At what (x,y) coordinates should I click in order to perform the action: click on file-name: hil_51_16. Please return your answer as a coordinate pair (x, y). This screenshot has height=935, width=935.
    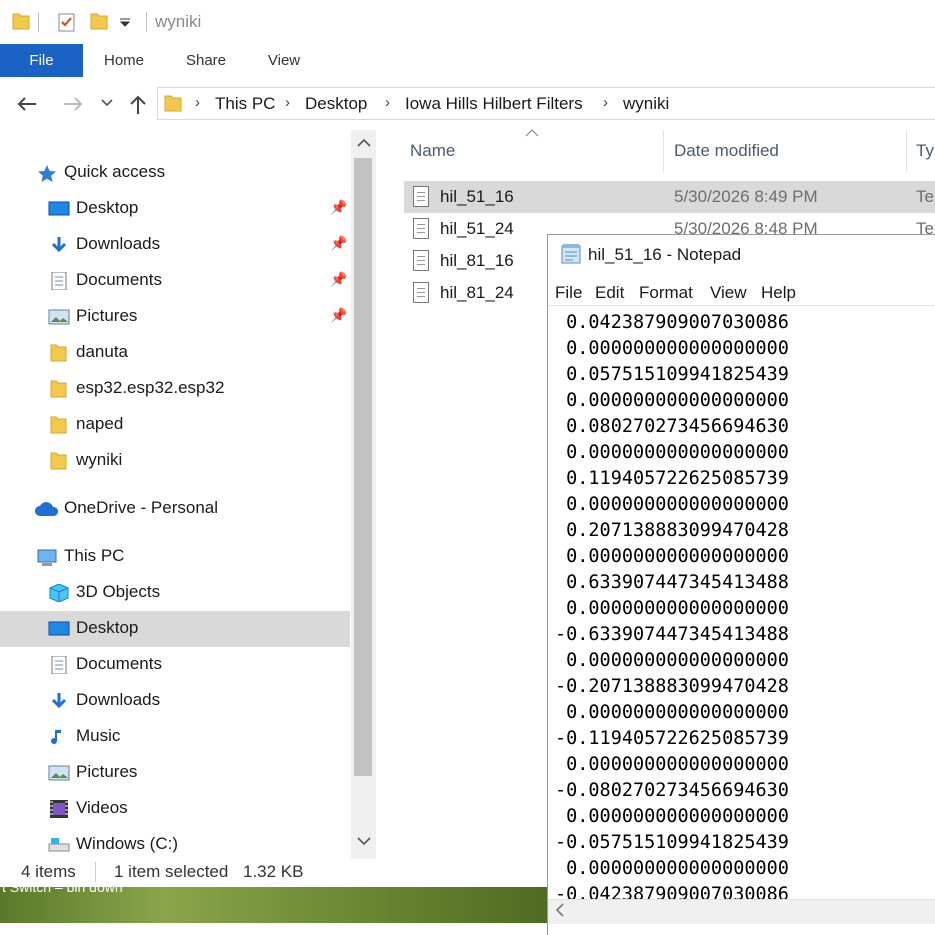
    Looking at the image, I should click on (477, 196).